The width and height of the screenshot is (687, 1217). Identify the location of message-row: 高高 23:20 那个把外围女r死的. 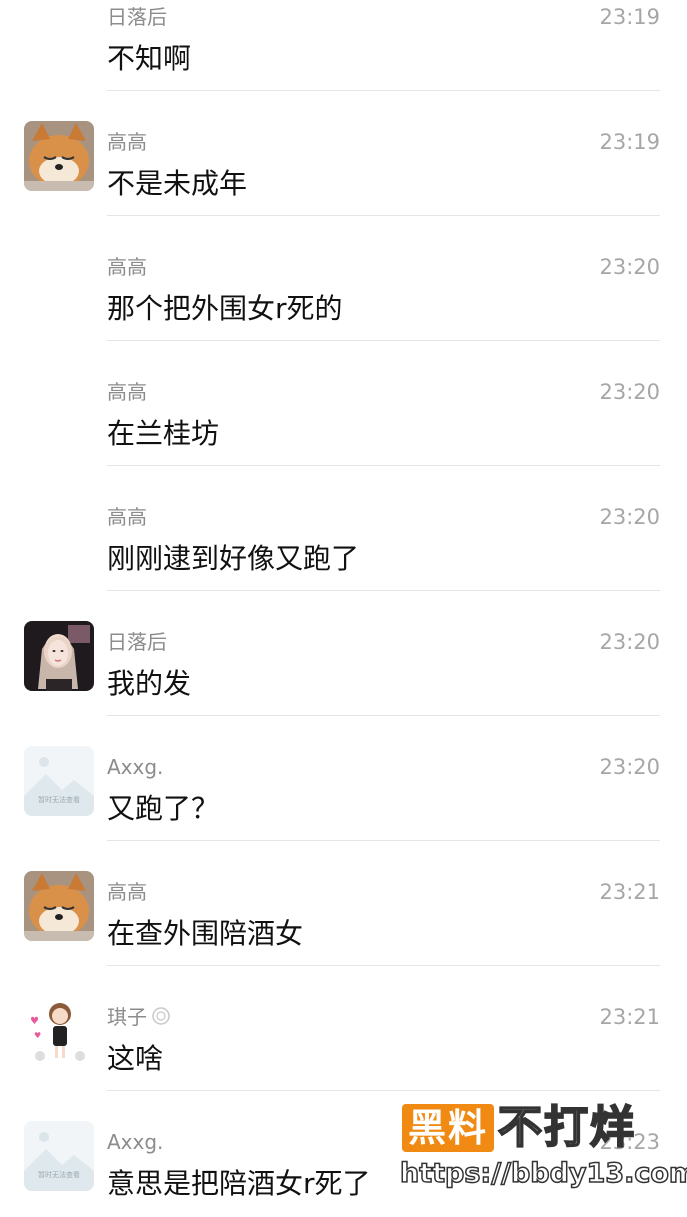
(343, 321).